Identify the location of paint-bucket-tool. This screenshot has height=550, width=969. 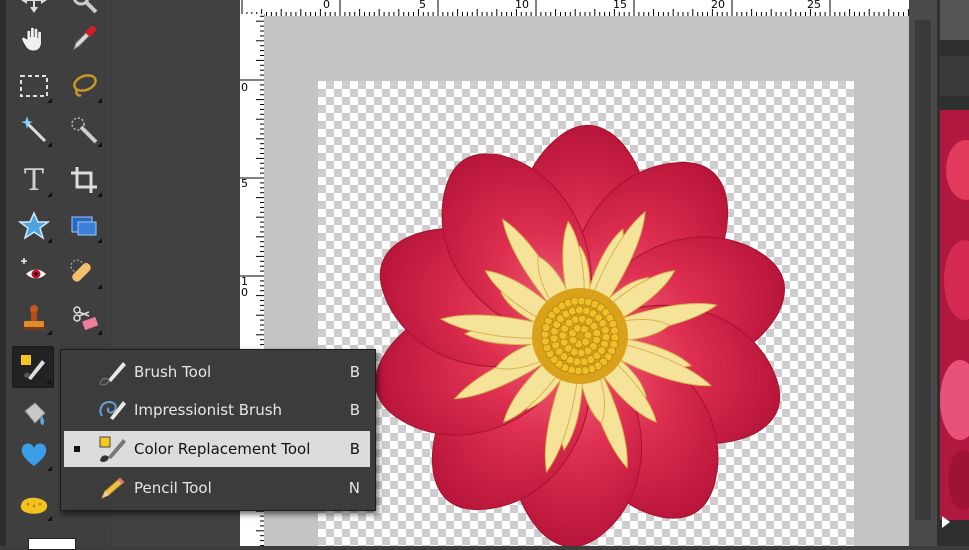
(34, 414).